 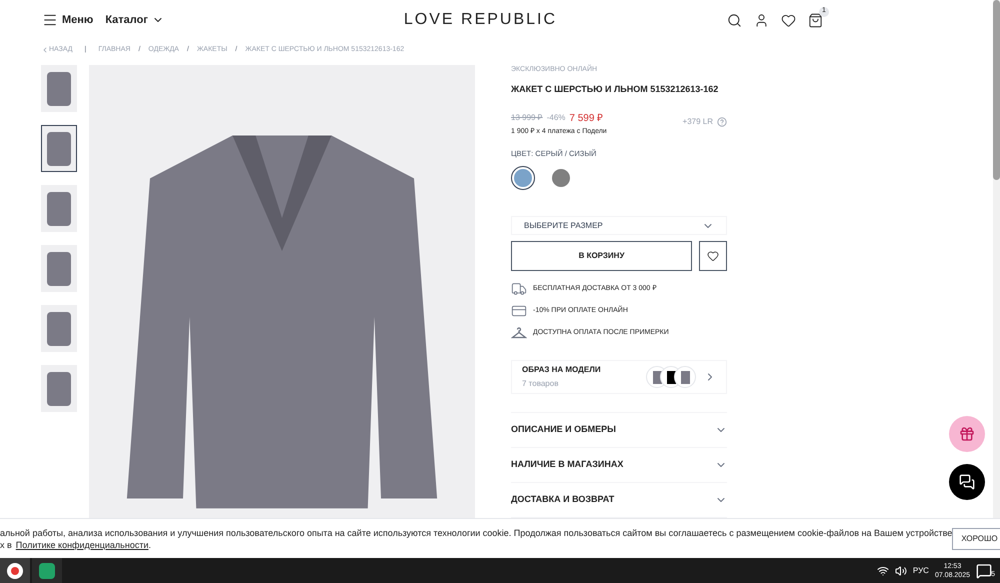 What do you see at coordinates (619, 430) in the screenshot?
I see `accordion-header: ОПИСАНИЕ И ОБМЕРЫ` at bounding box center [619, 430].